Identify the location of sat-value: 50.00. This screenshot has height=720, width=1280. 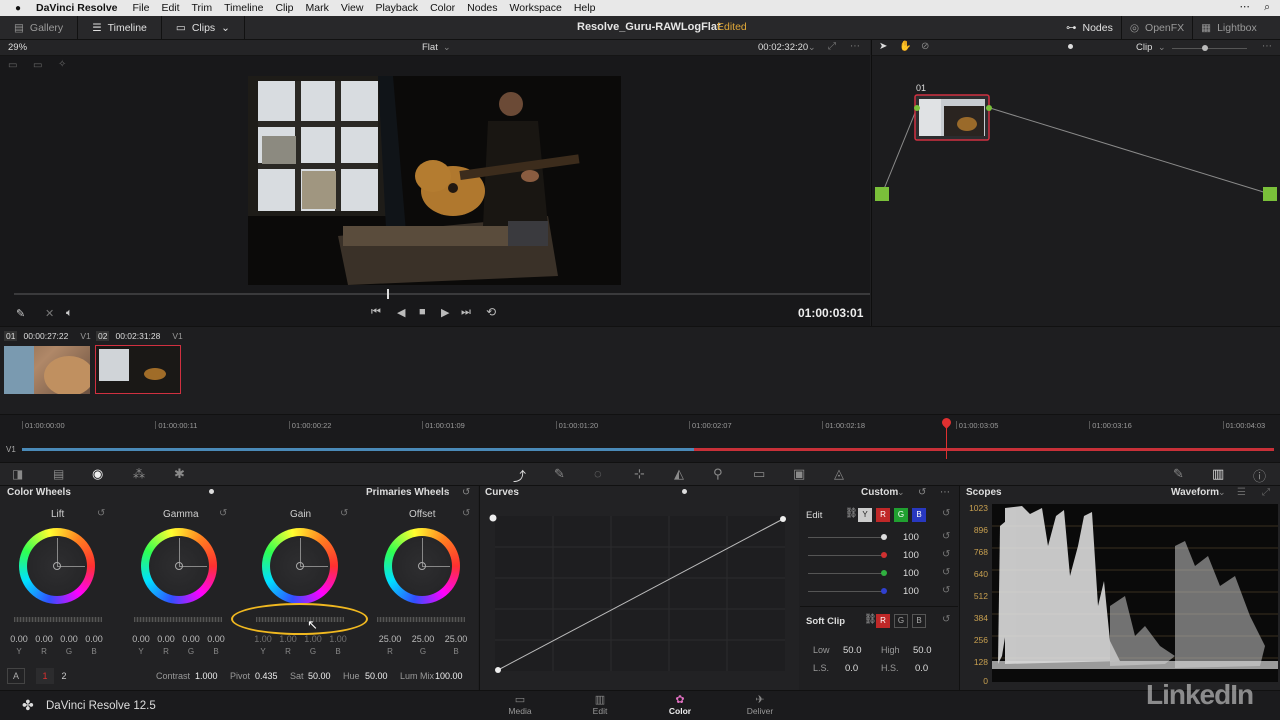
(319, 676).